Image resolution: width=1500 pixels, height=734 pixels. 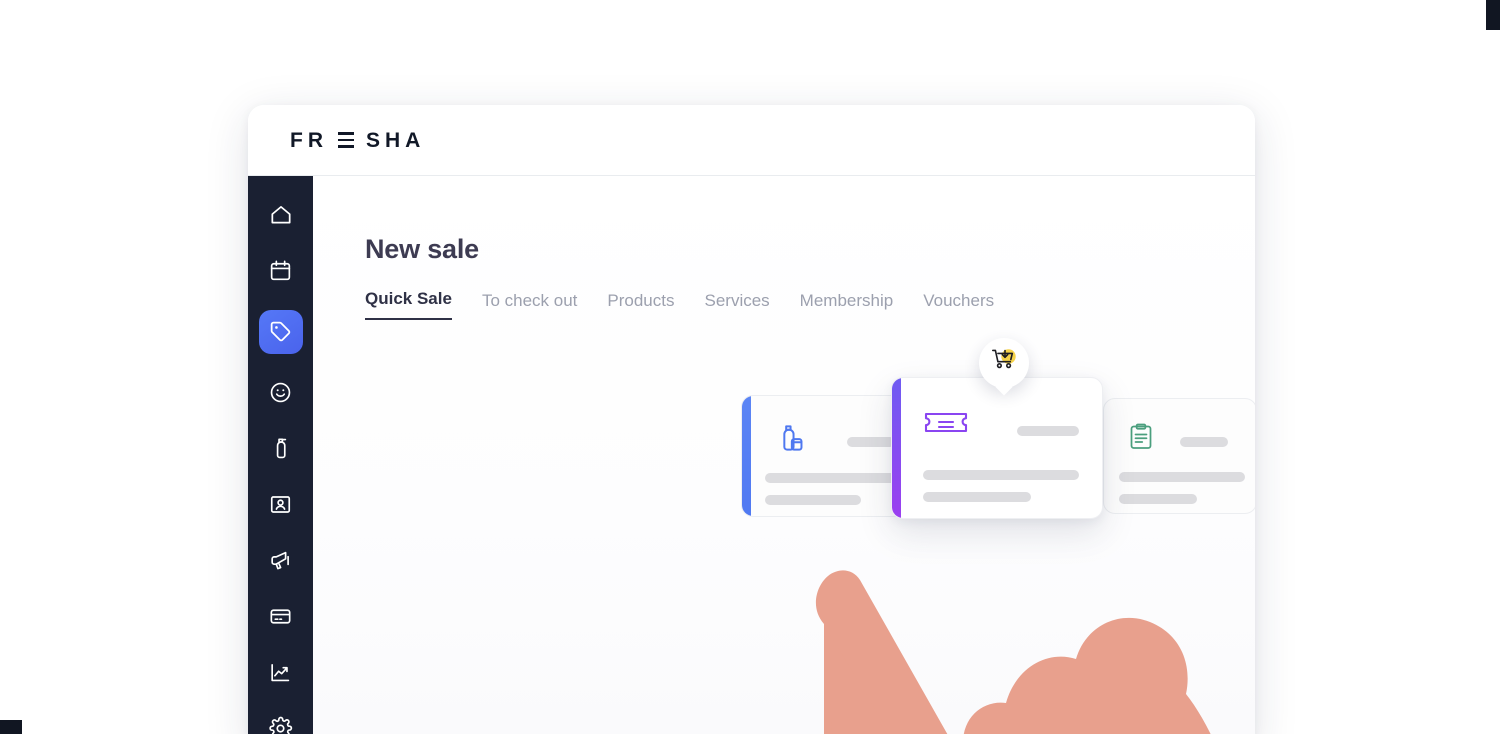 What do you see at coordinates (746, 456) in the screenshot?
I see `product-card-accent-bar` at bounding box center [746, 456].